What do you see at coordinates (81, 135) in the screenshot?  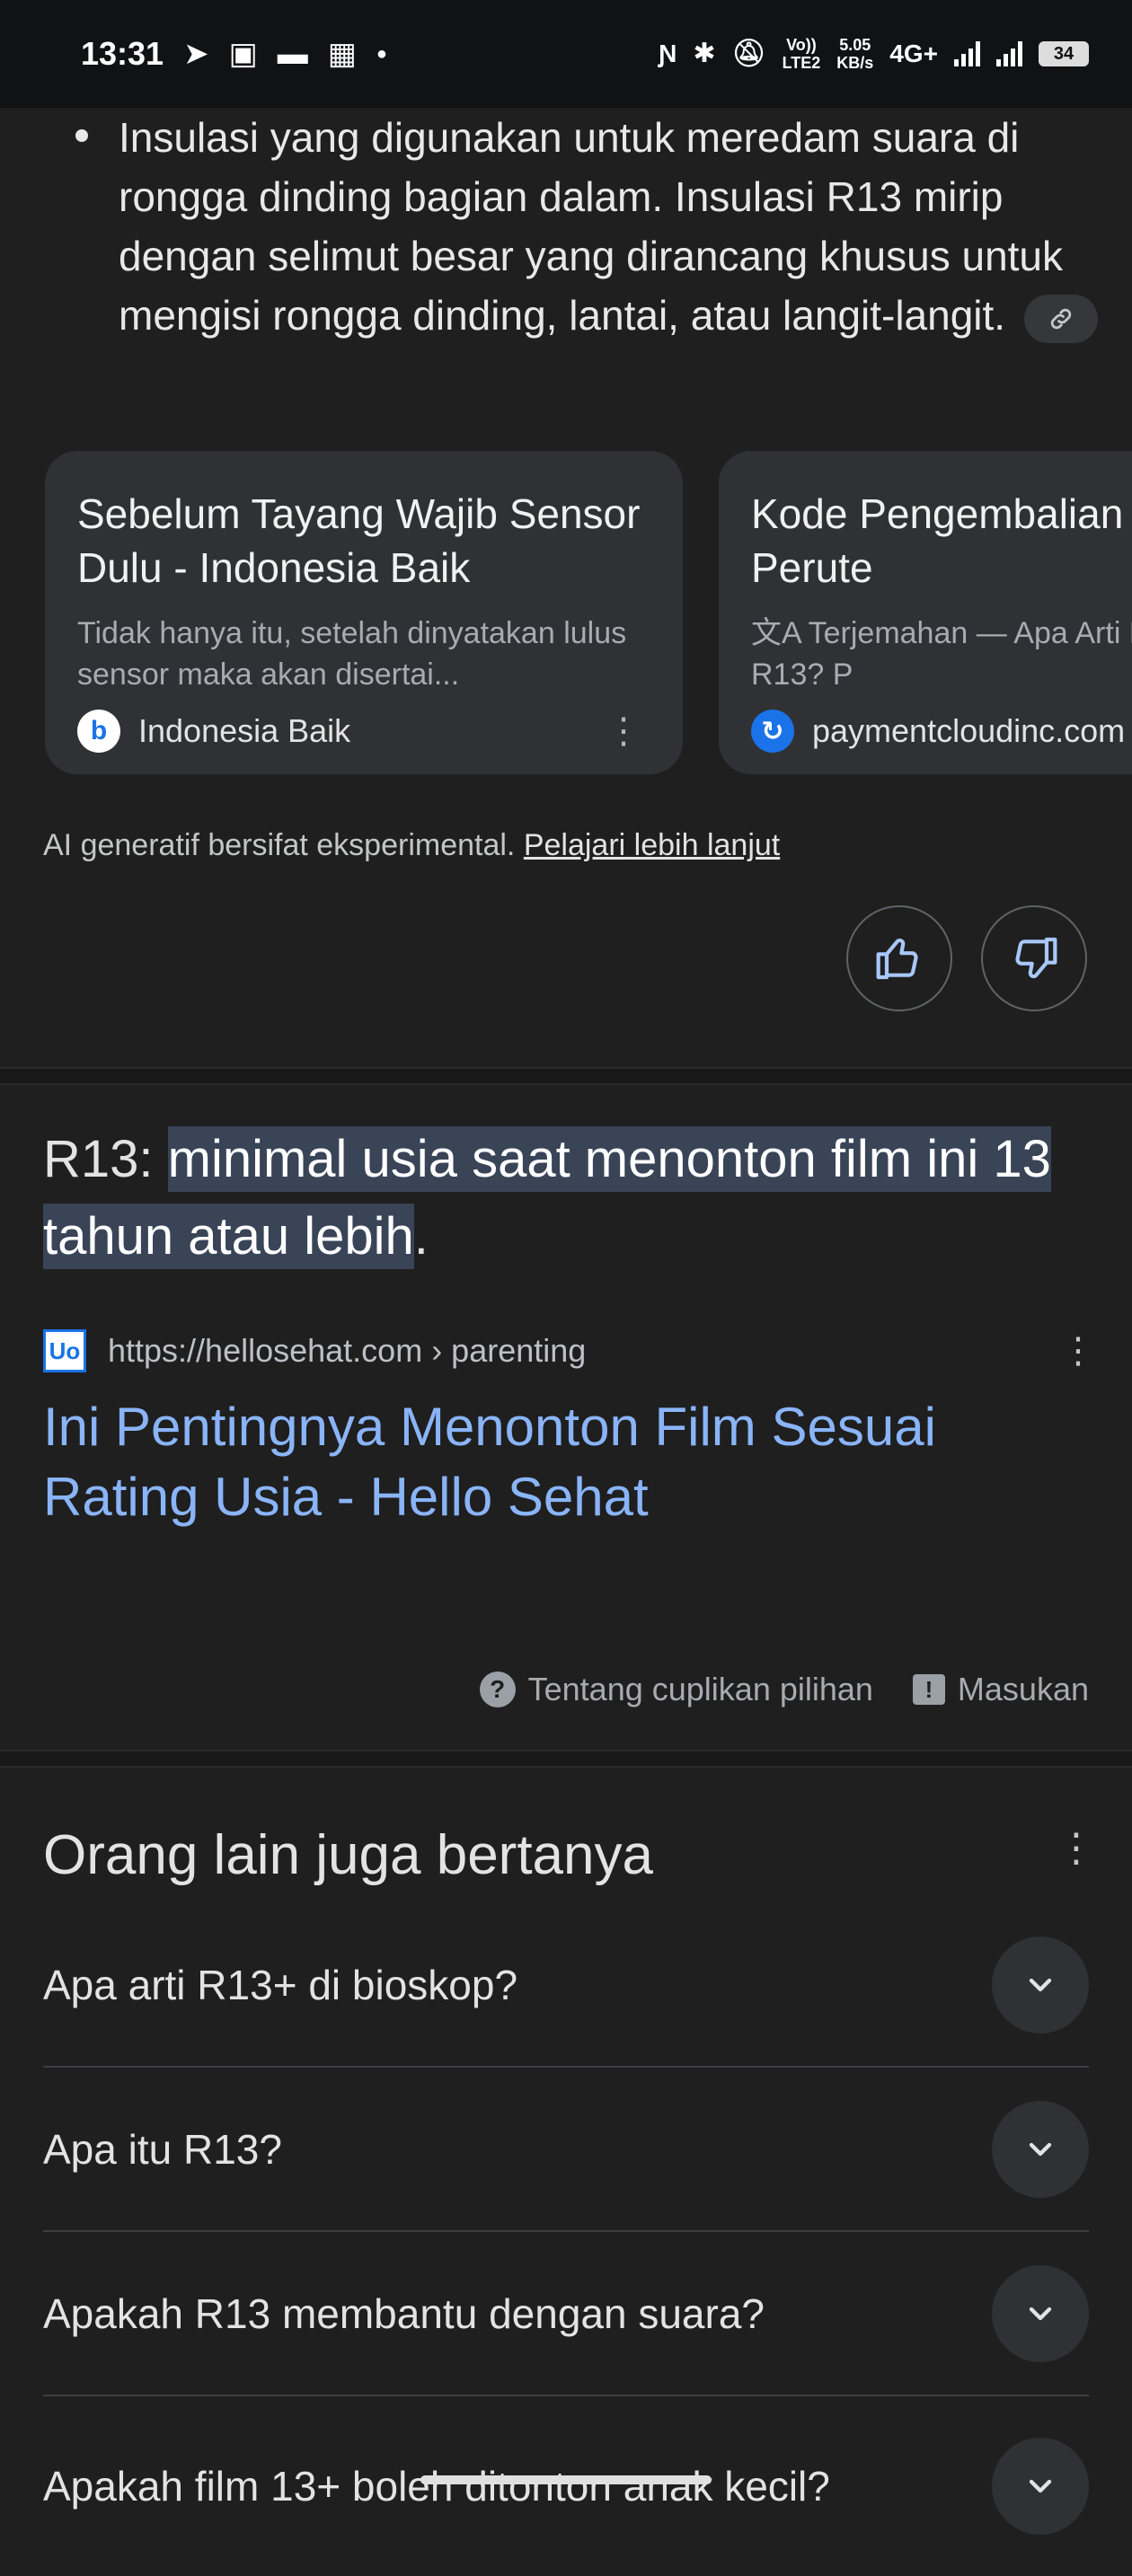 I see `bullet-dot` at bounding box center [81, 135].